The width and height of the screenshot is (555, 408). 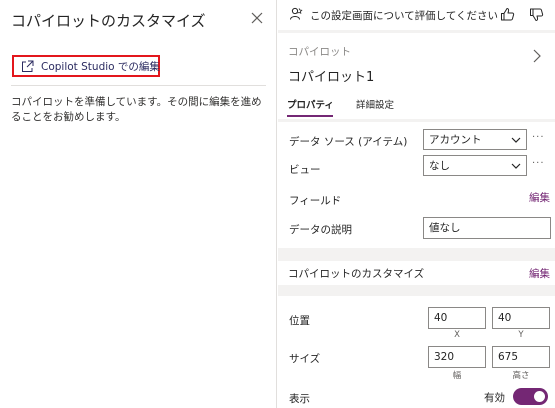 I want to click on thumbs-down-icon, so click(x=536, y=14).